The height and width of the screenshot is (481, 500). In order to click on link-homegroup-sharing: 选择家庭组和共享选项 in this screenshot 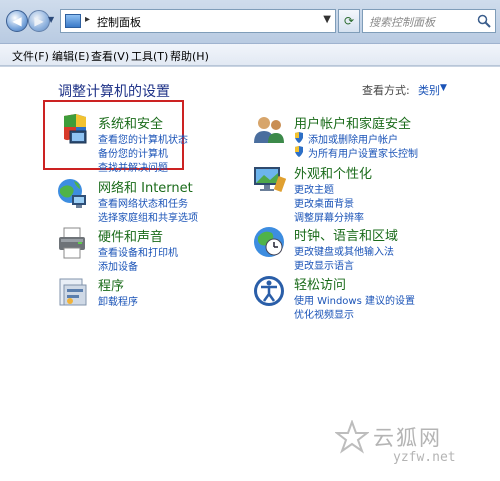, I will do `click(148, 216)`.